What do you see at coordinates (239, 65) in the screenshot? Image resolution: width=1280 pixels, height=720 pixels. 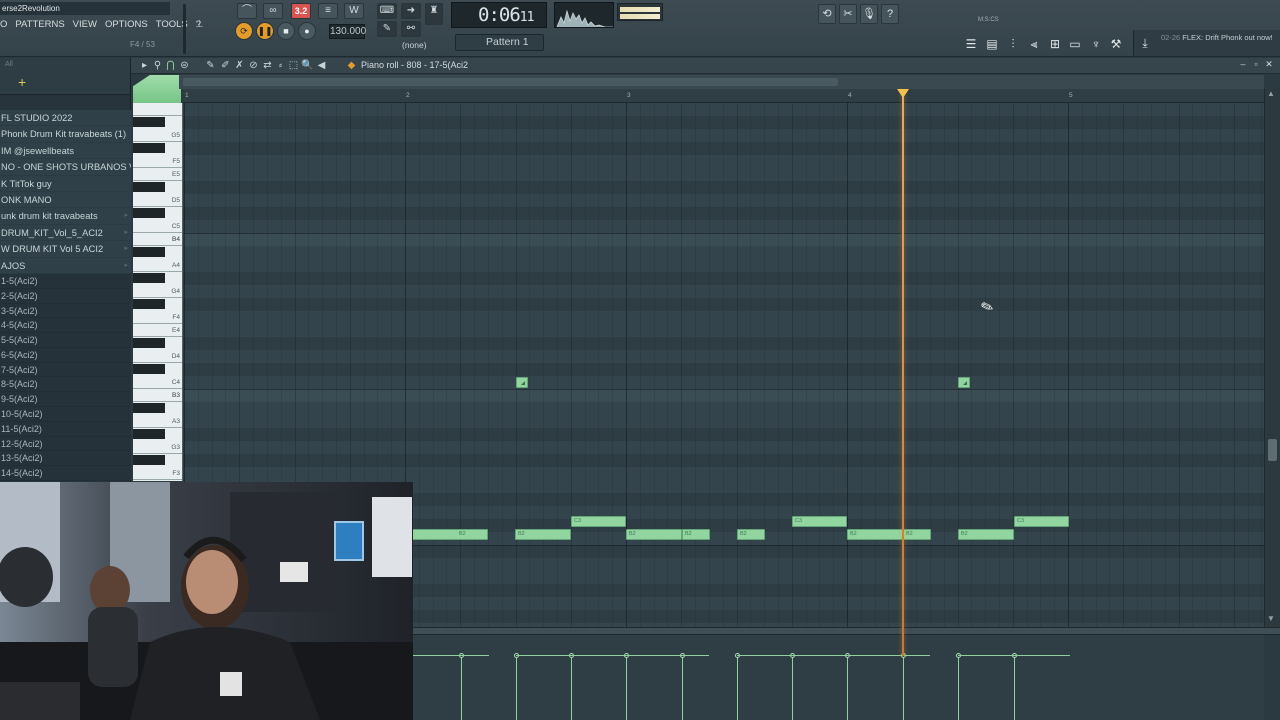 I see `delete-icon: ✗` at bounding box center [239, 65].